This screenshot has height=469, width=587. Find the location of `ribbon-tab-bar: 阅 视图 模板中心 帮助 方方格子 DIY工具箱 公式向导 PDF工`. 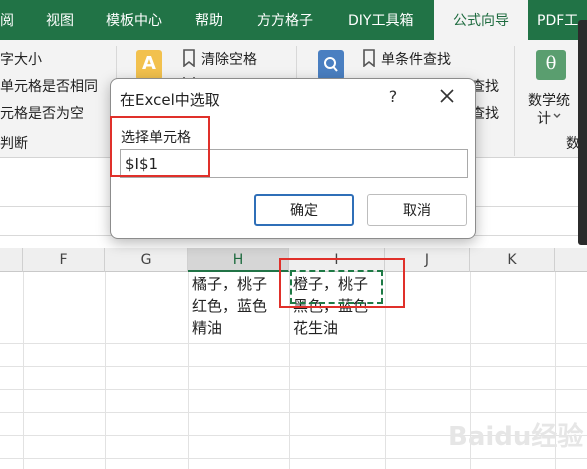

ribbon-tab-bar: 阅 视图 模板中心 帮助 方方格子 DIY工具箱 公式向导 PDF工 is located at coordinates (293, 20).